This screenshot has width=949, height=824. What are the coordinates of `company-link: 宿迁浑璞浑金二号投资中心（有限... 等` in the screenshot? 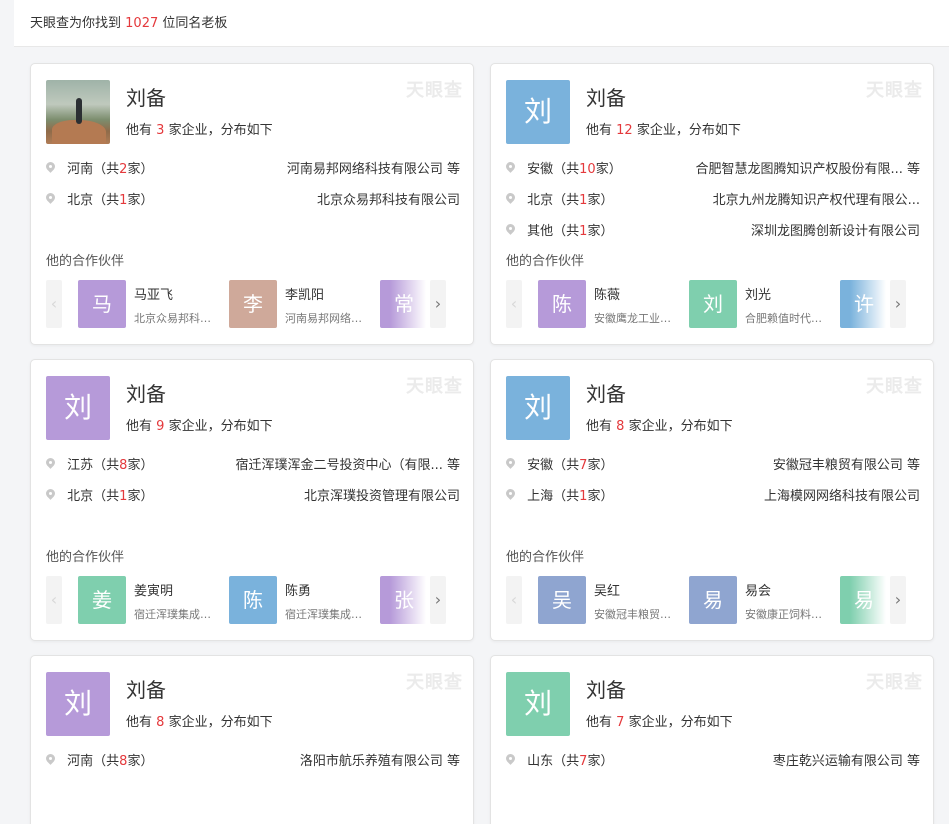 It's located at (347, 466).